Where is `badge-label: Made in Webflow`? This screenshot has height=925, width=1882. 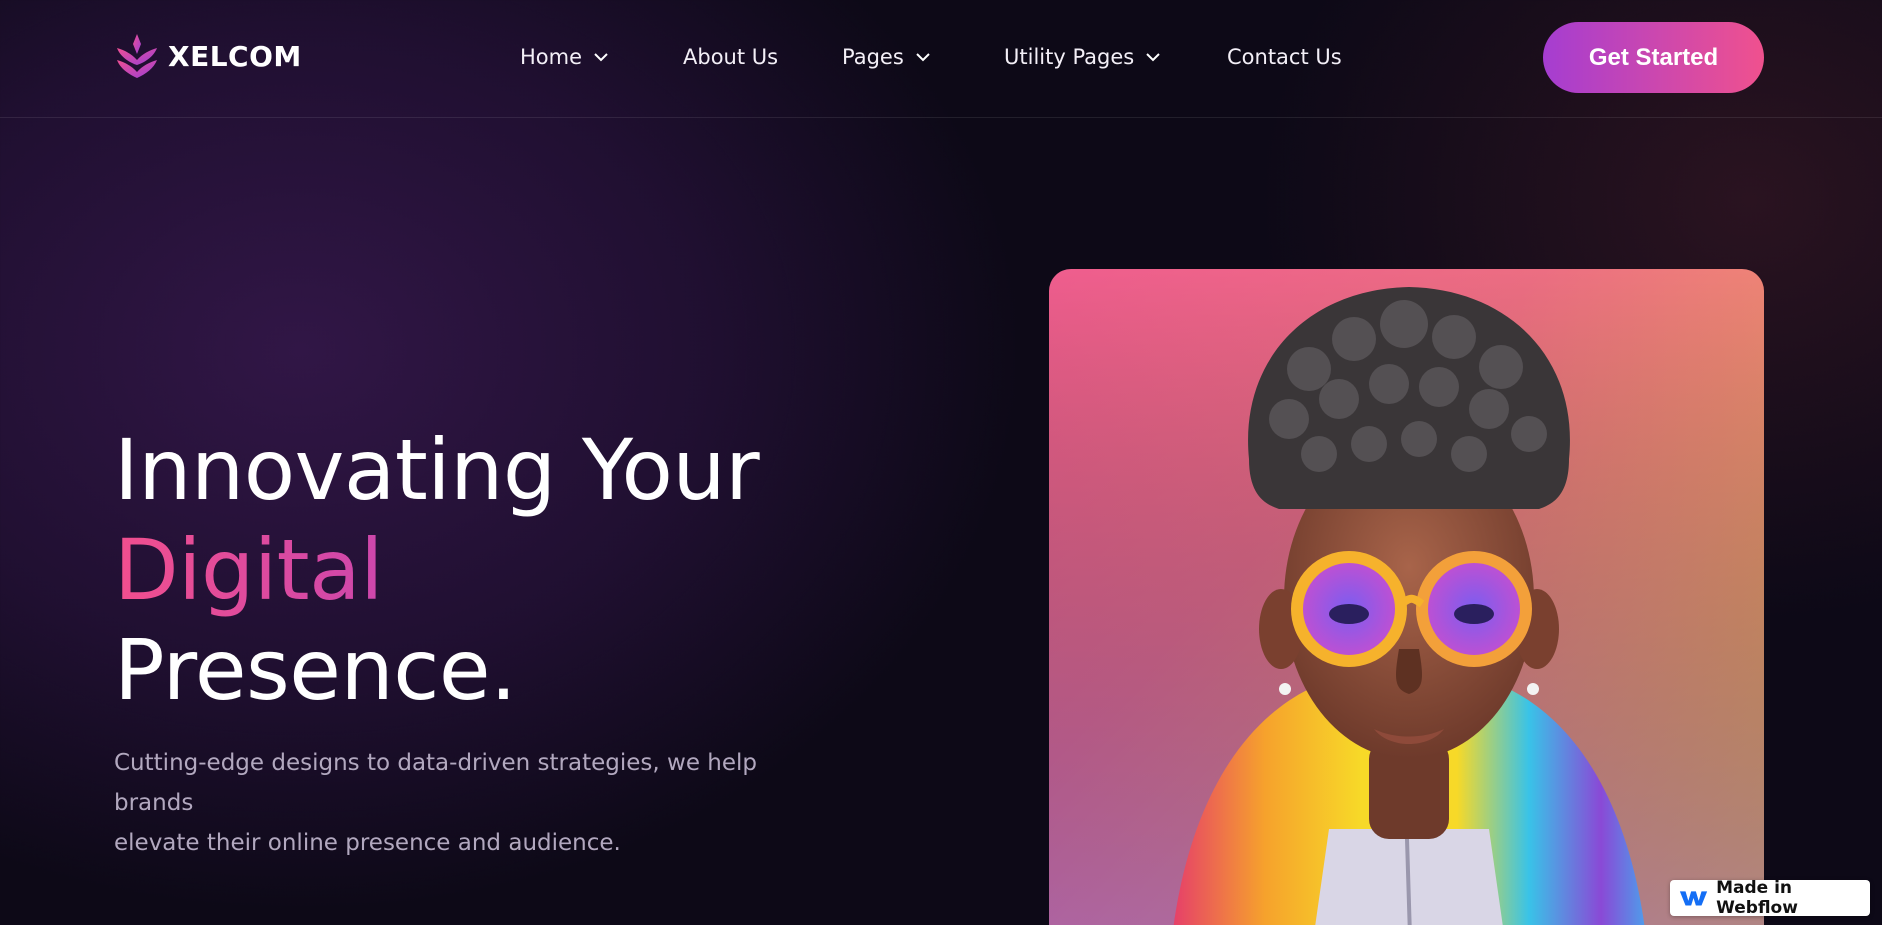 badge-label: Made in Webflow is located at coordinates (1757, 898).